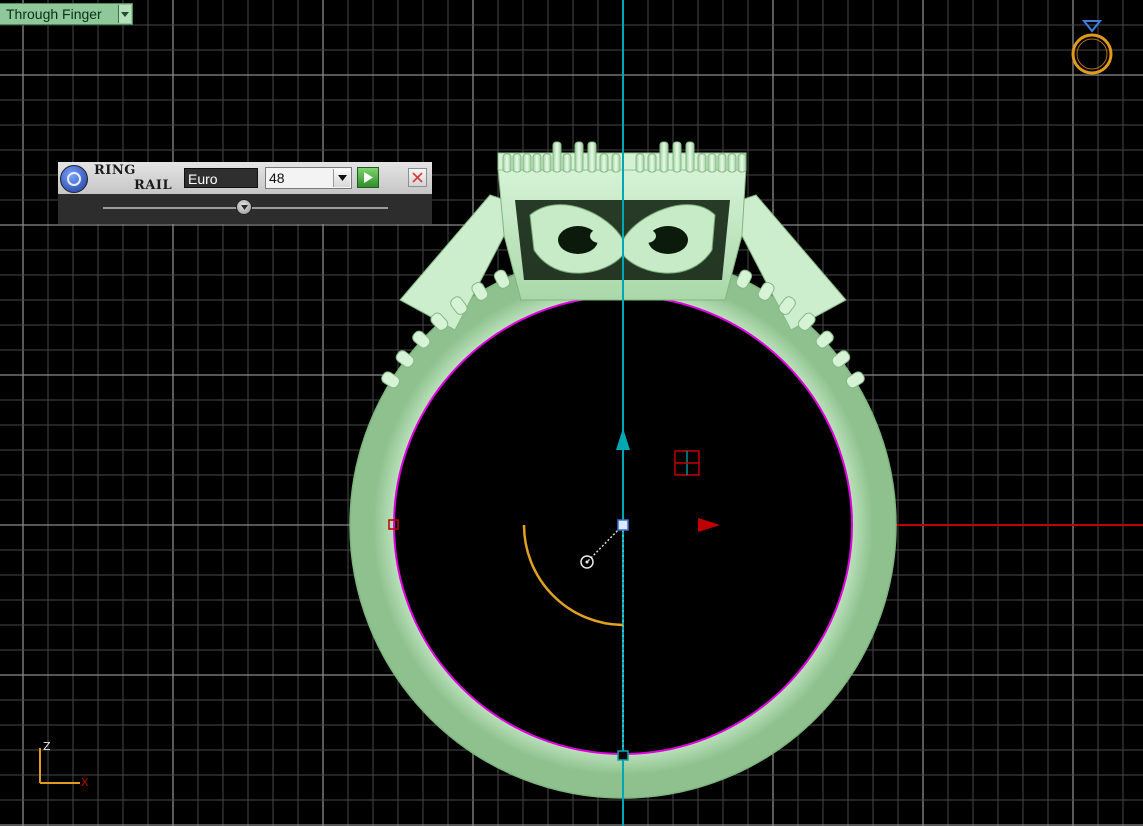 The height and width of the screenshot is (826, 1143). Describe the element at coordinates (54, 14) in the screenshot. I see `view-mode-text: Through Finger` at that location.